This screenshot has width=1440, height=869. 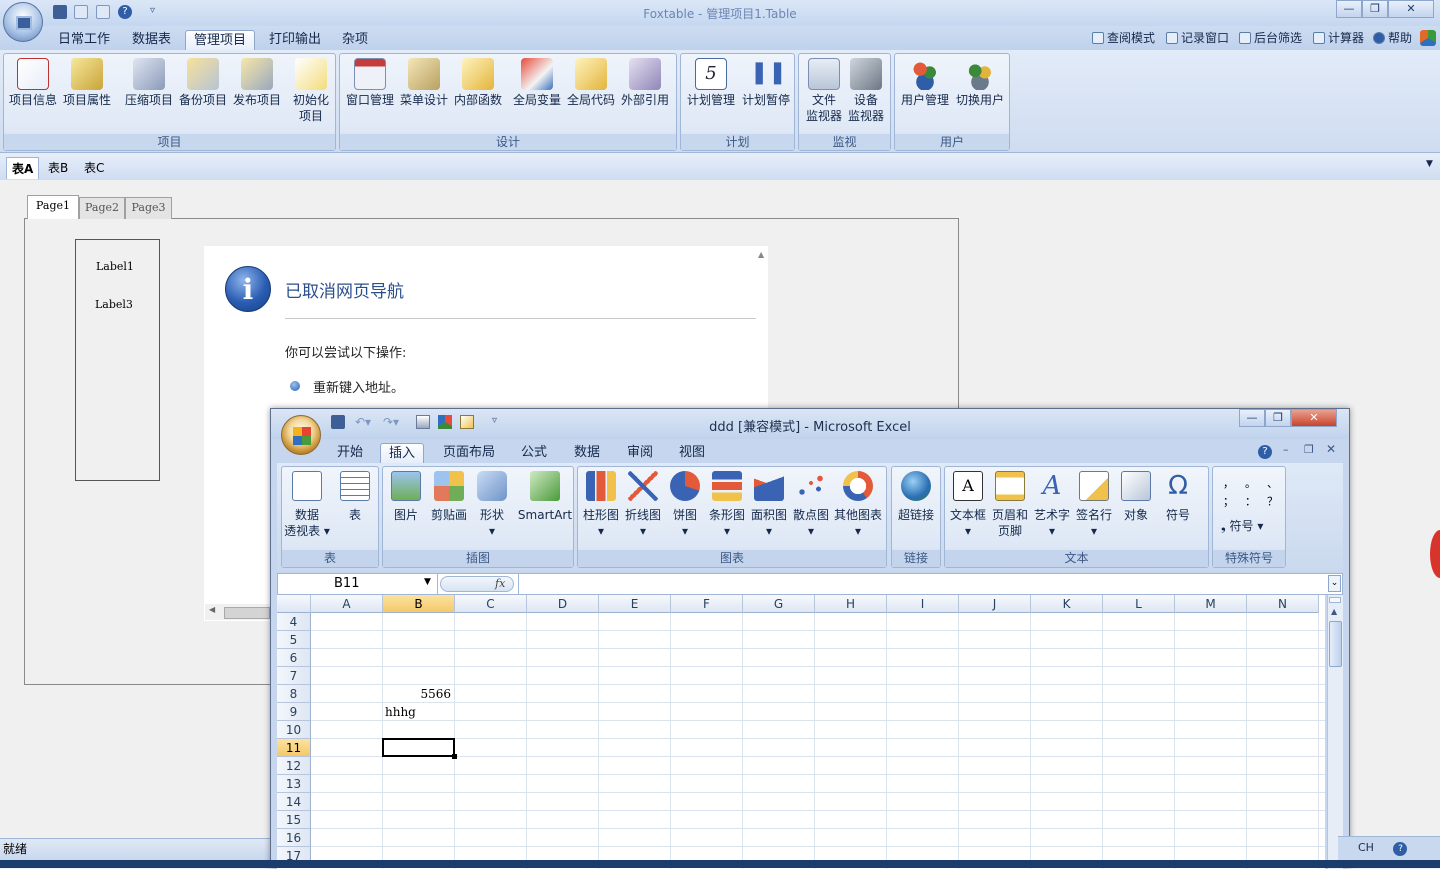 I want to click on cell-a9: hhhg, so click(x=400, y=712).